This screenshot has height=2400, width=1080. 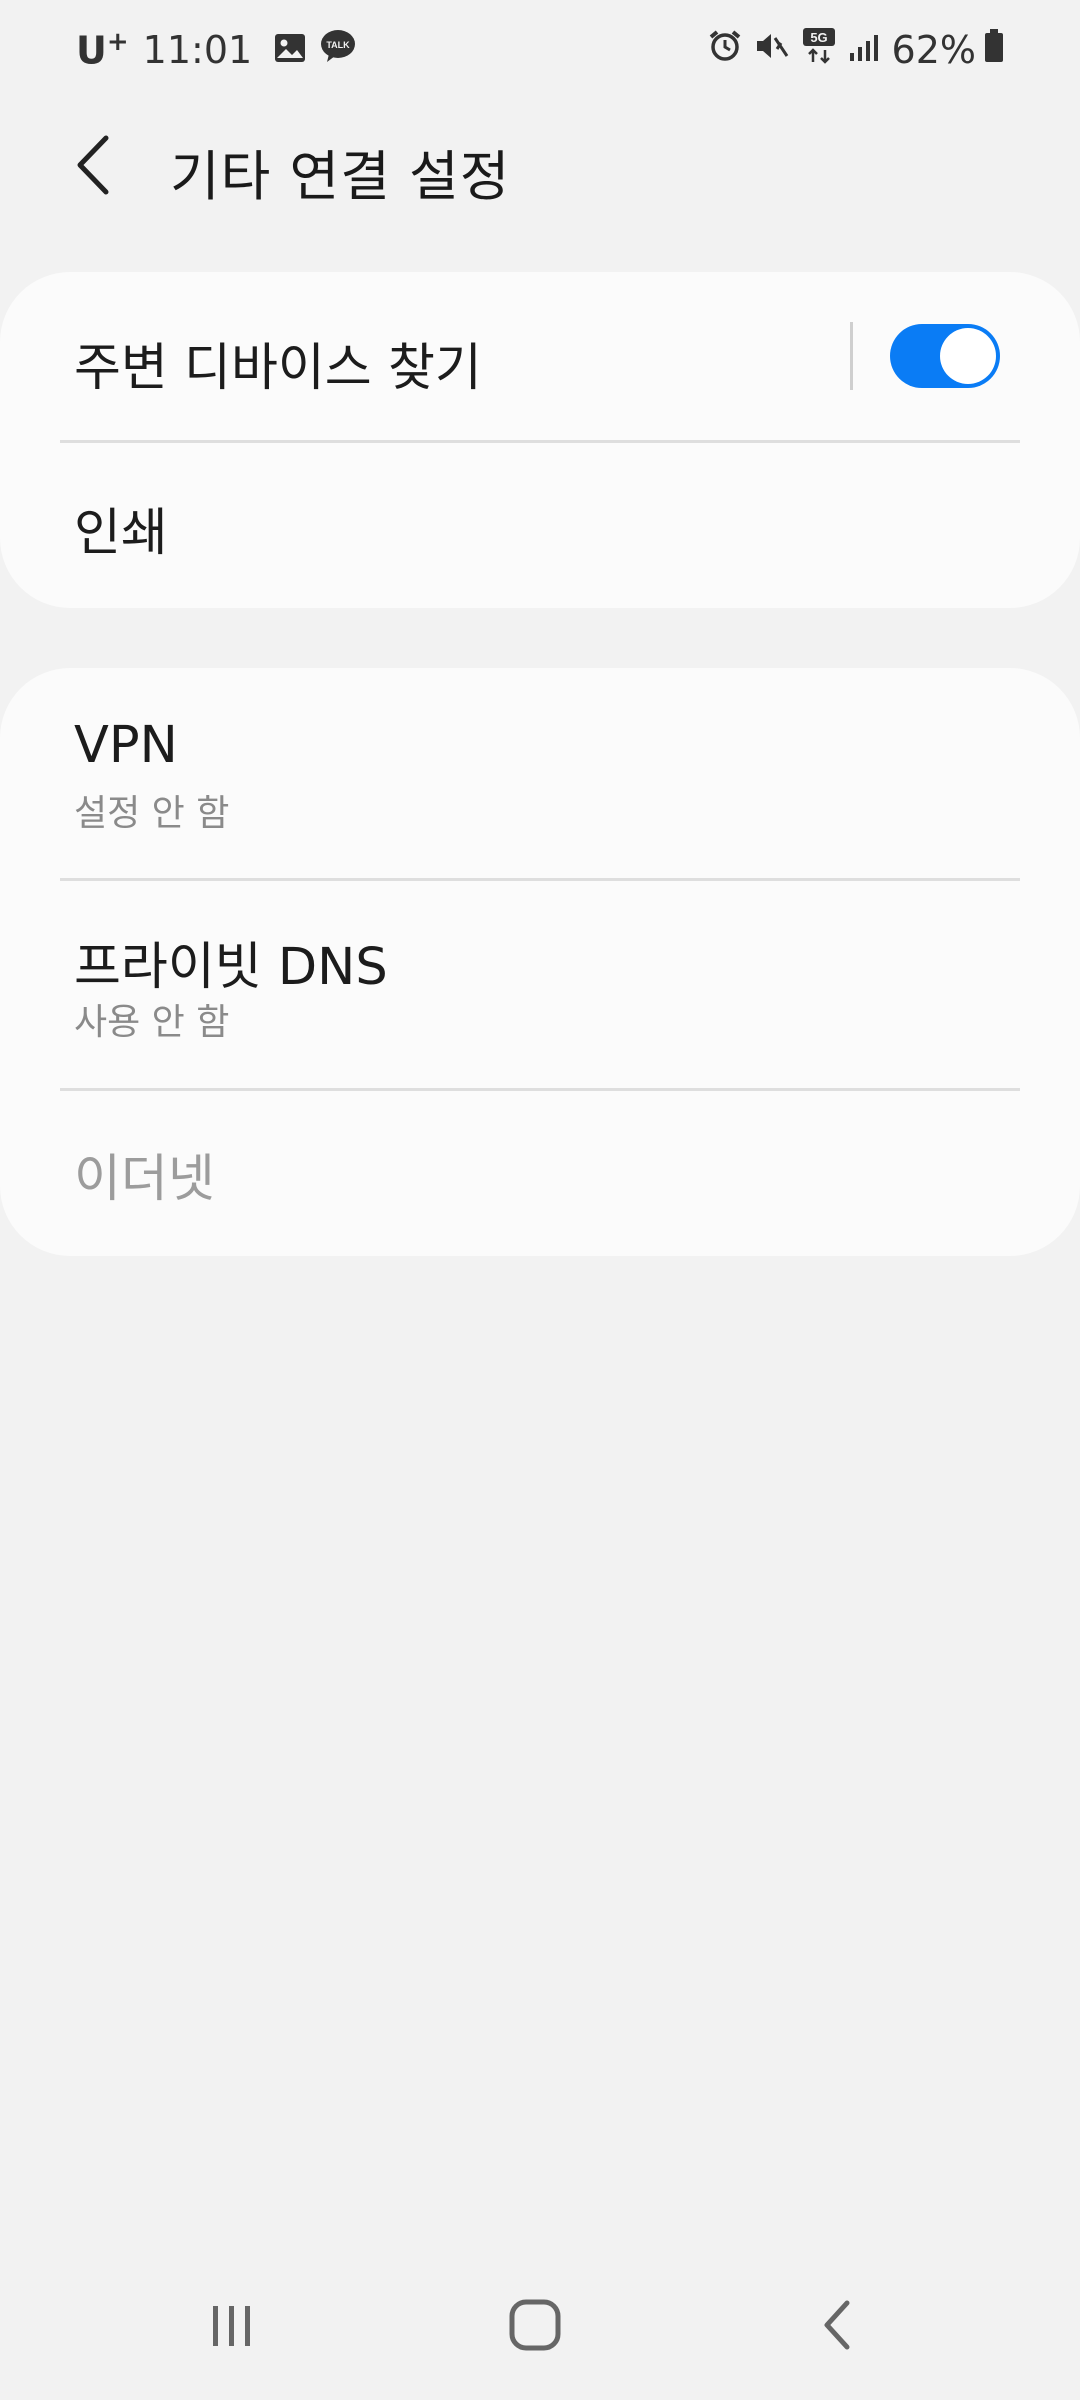 I want to click on signal-icon, so click(x=864, y=50).